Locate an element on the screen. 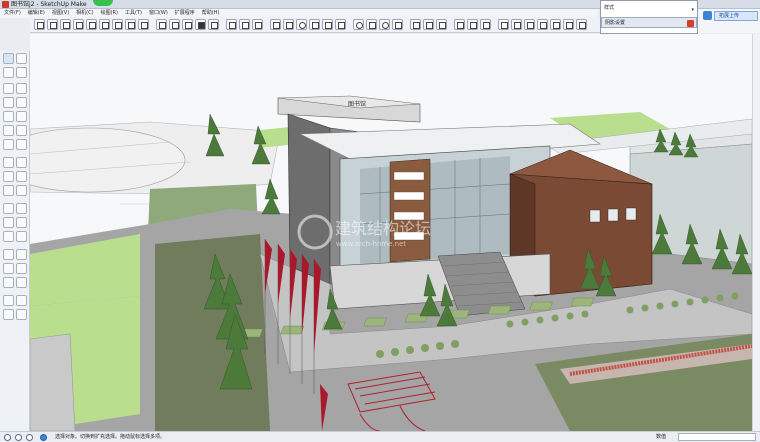 This screenshot has width=760, height=442. pie-tool-icon is located at coordinates (21, 144).